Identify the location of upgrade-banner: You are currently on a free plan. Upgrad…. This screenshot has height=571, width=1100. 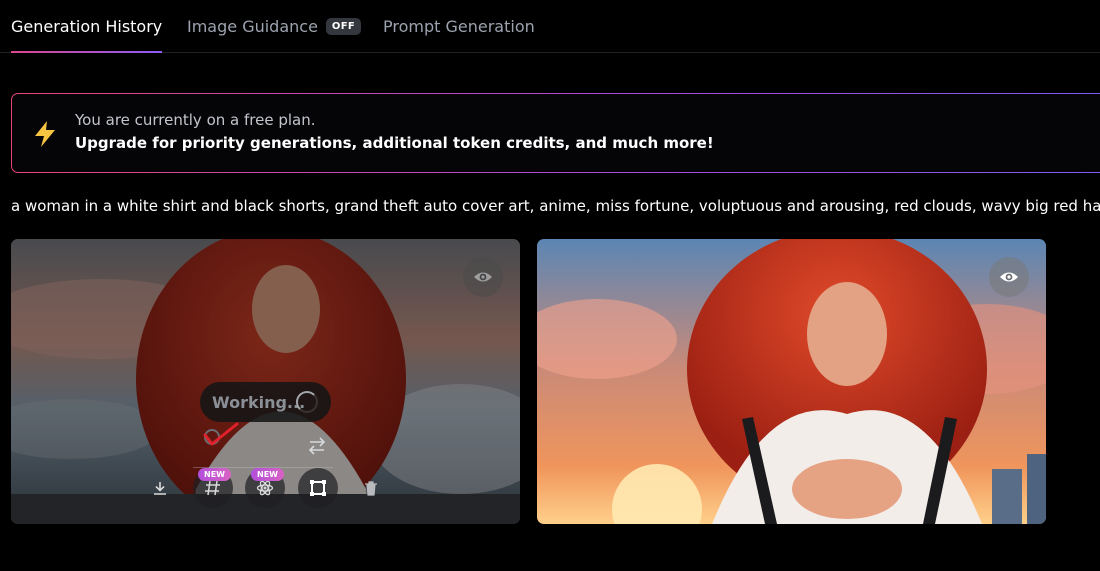
(555, 133).